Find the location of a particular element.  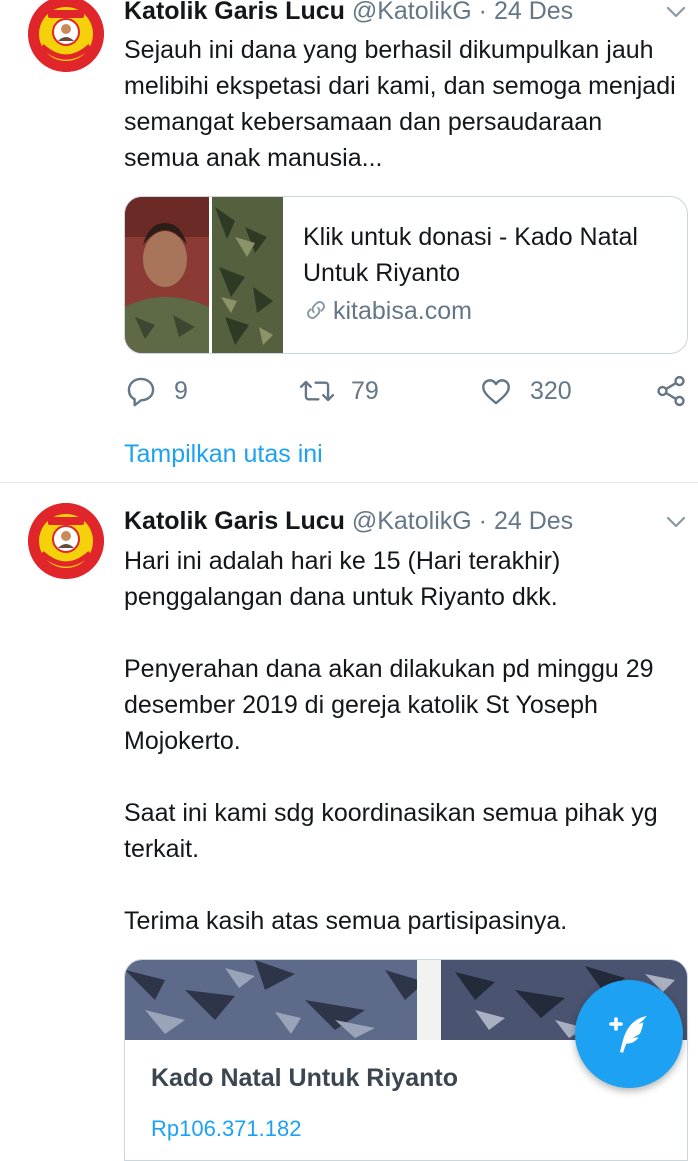

share-button is located at coordinates (671, 391).